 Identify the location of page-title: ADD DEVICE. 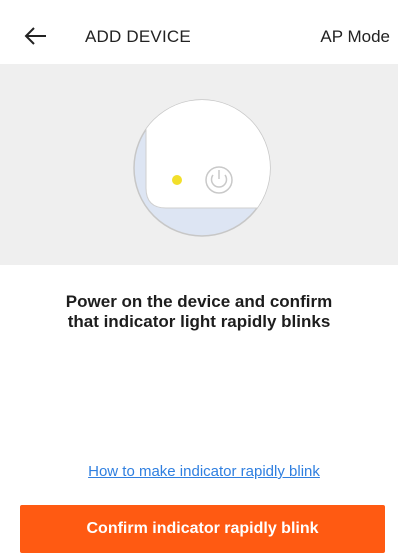
(138, 36).